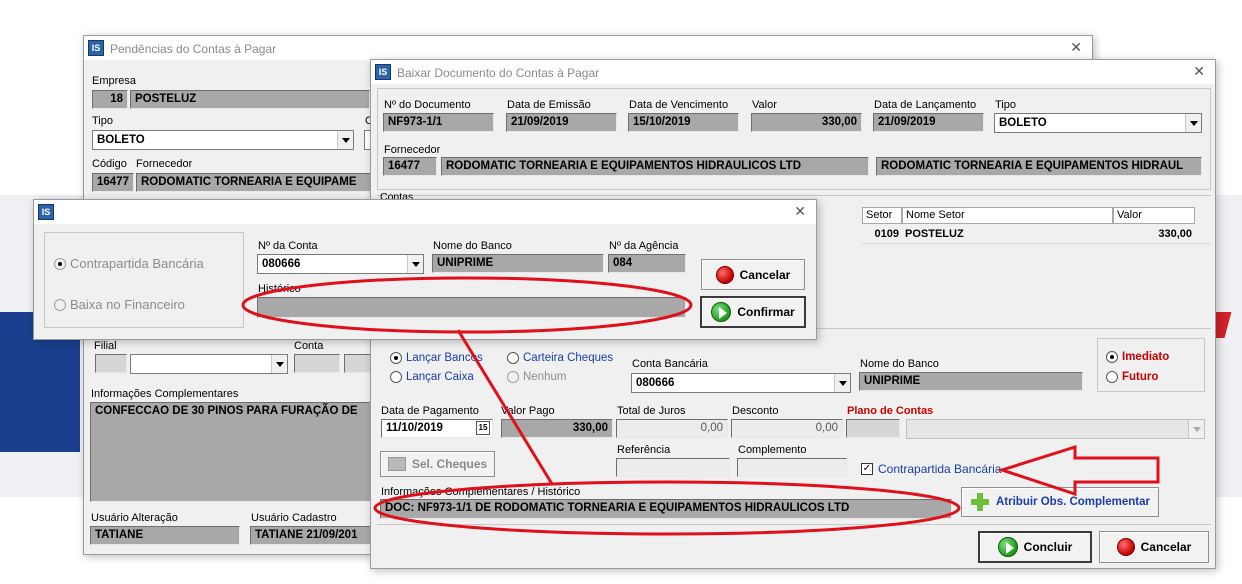 Image resolution: width=1242 pixels, height=584 pixels. What do you see at coordinates (165, 535) in the screenshot?
I see `usuario-alteracao-field: TATIANE` at bounding box center [165, 535].